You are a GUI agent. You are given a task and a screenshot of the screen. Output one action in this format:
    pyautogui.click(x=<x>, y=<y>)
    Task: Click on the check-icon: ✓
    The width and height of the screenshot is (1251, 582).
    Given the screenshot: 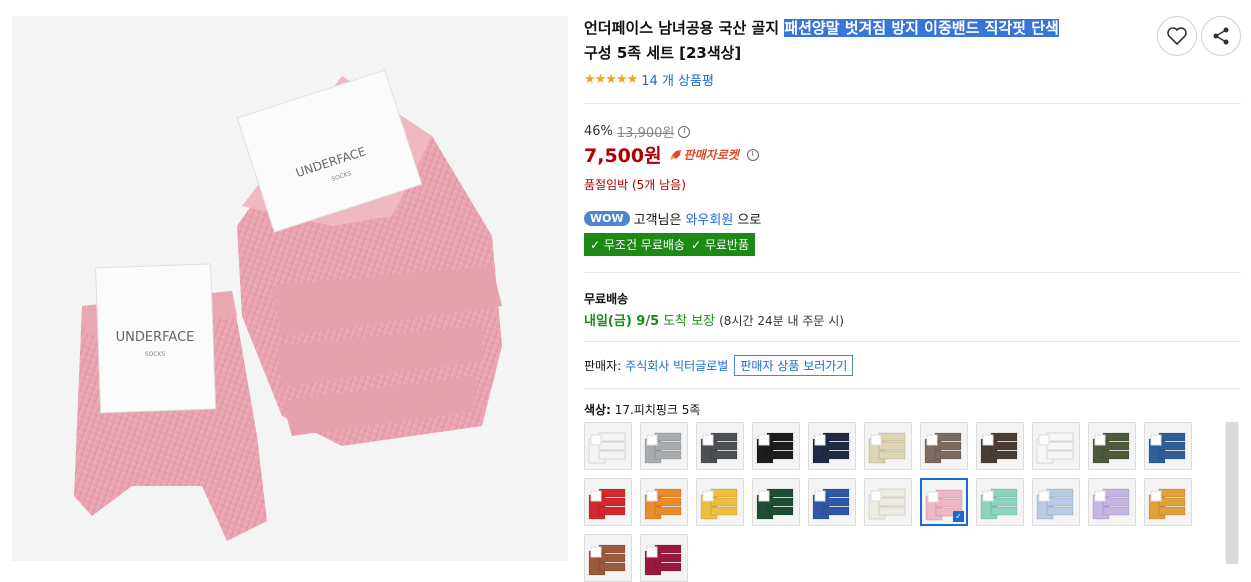 What is the action you would take?
    pyautogui.click(x=958, y=516)
    